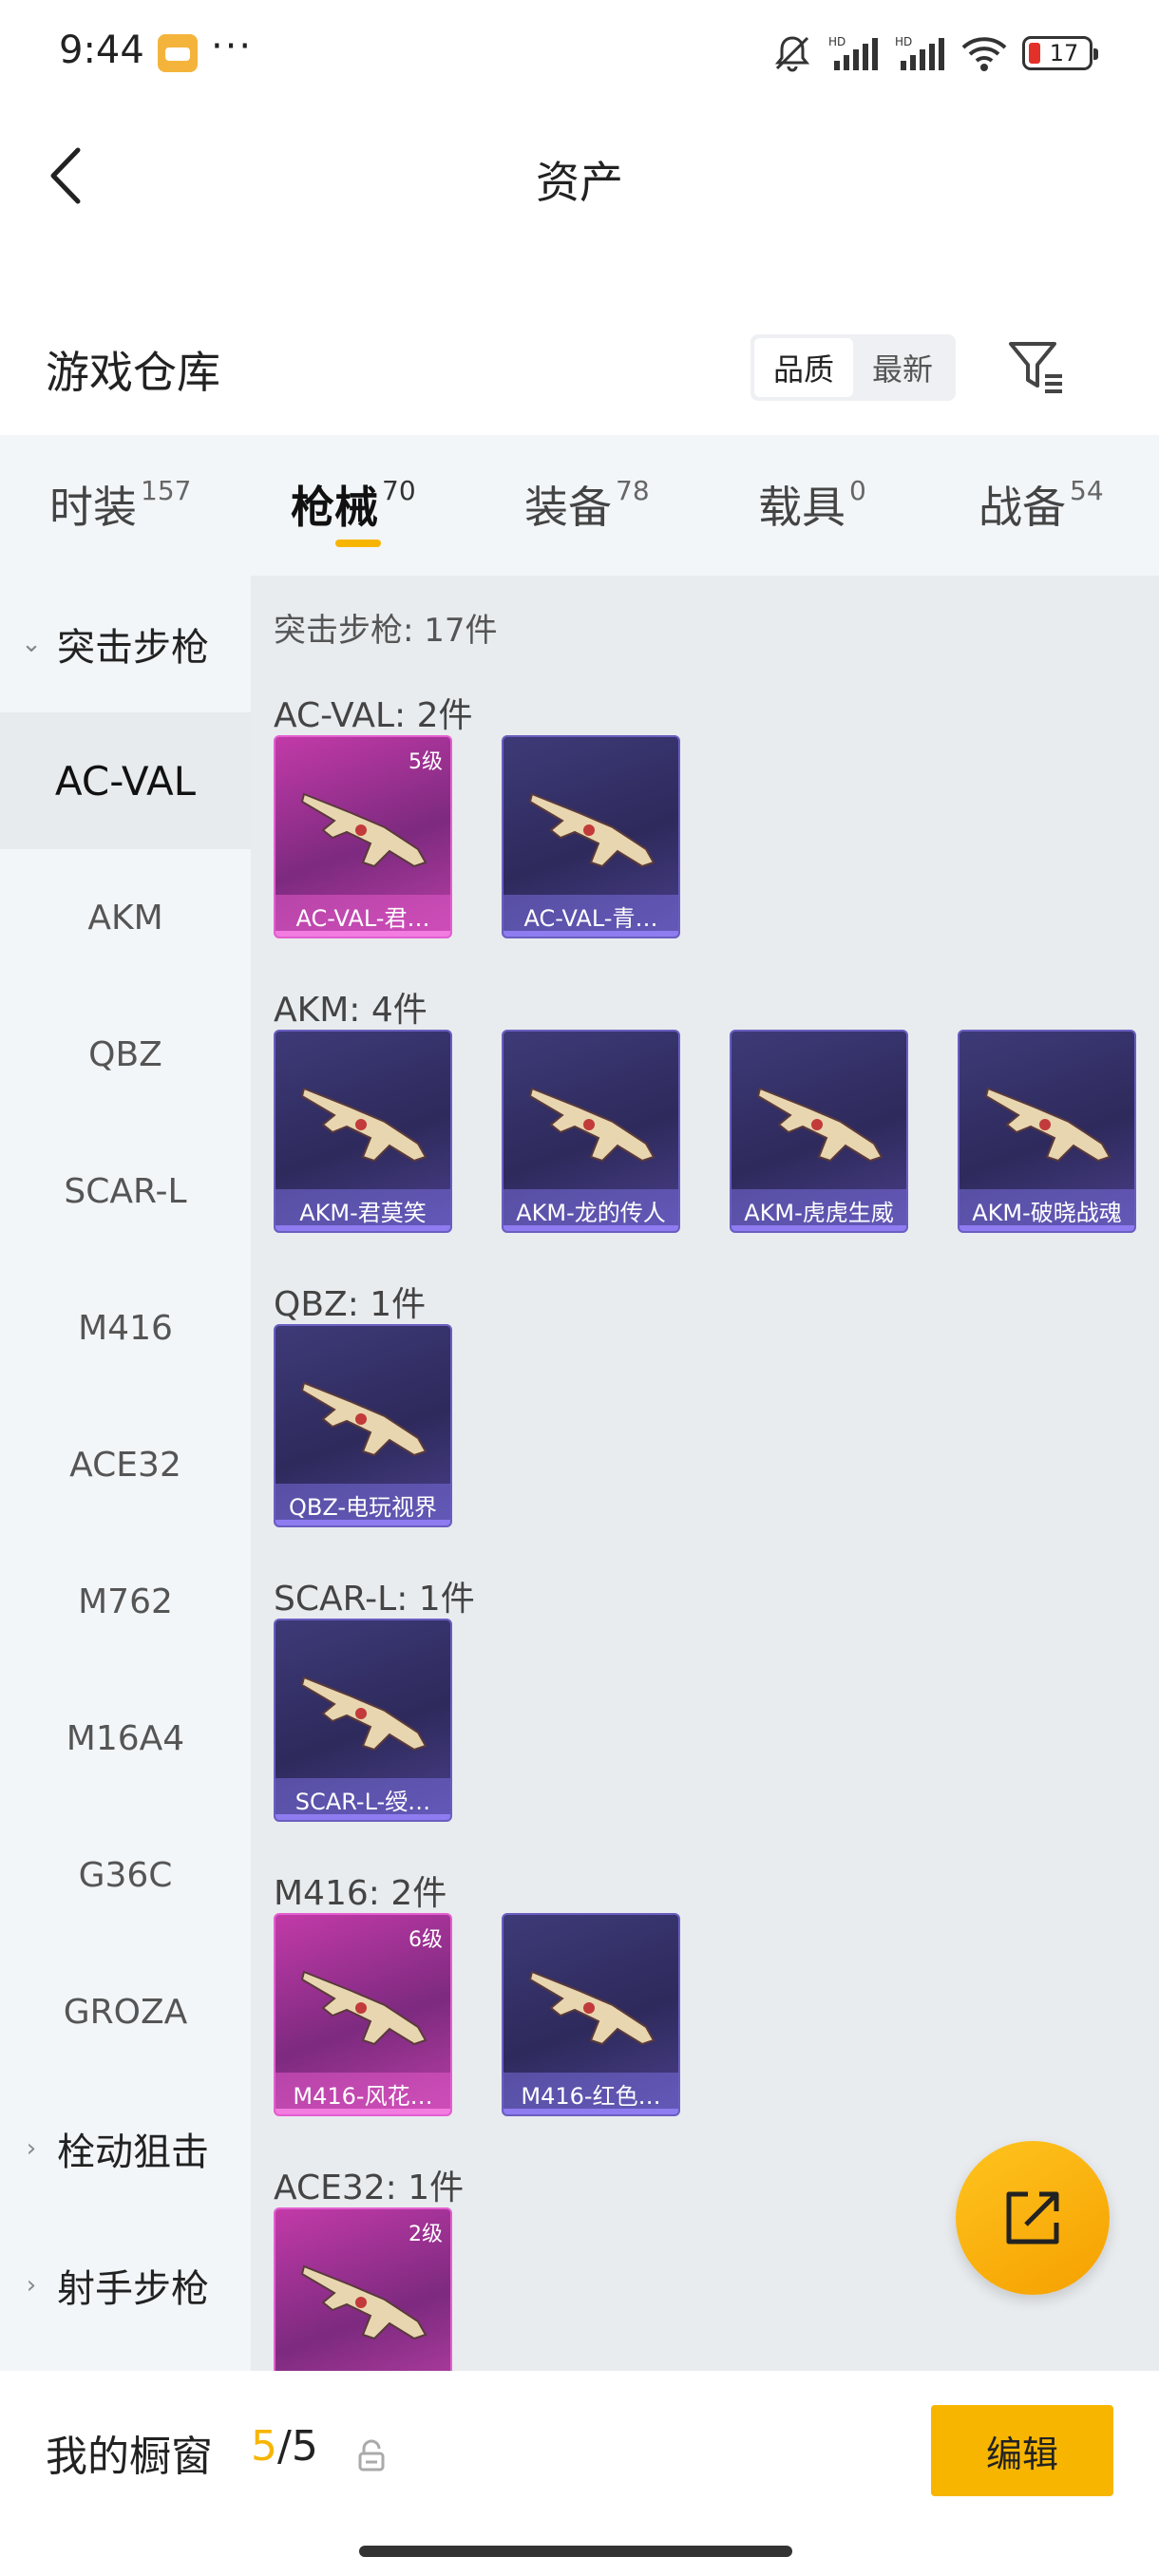 Image resolution: width=1159 pixels, height=2576 pixels. Describe the element at coordinates (125, 1738) in the screenshot. I see `sidebar-item-m16a4: M16A4` at that location.